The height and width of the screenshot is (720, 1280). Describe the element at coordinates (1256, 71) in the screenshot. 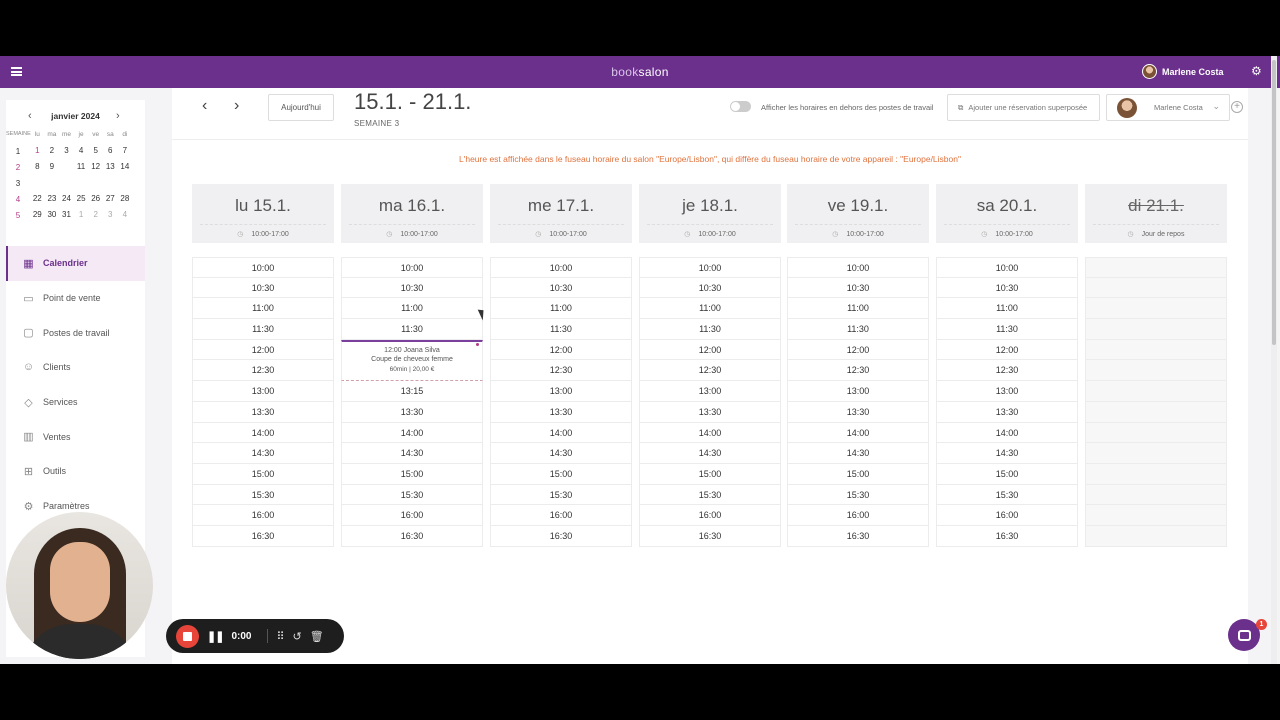

I see `gear-icon: ⚙` at that location.